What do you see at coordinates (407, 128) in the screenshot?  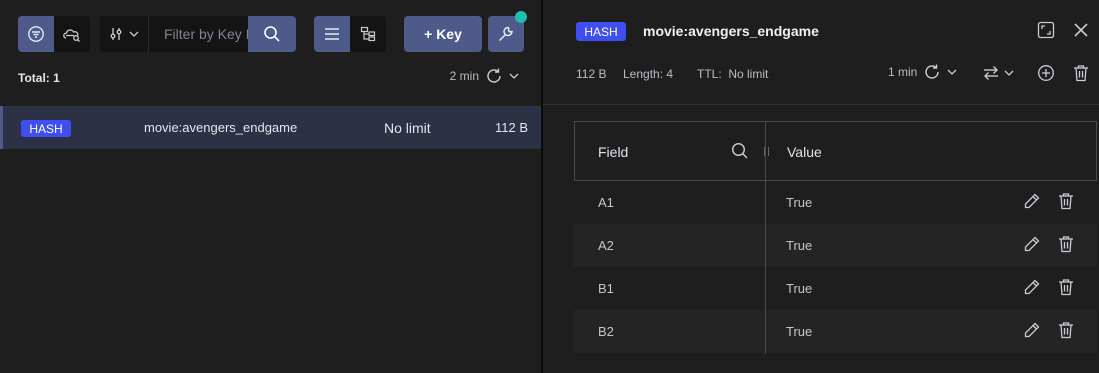 I see `key-ttl: No limit` at bounding box center [407, 128].